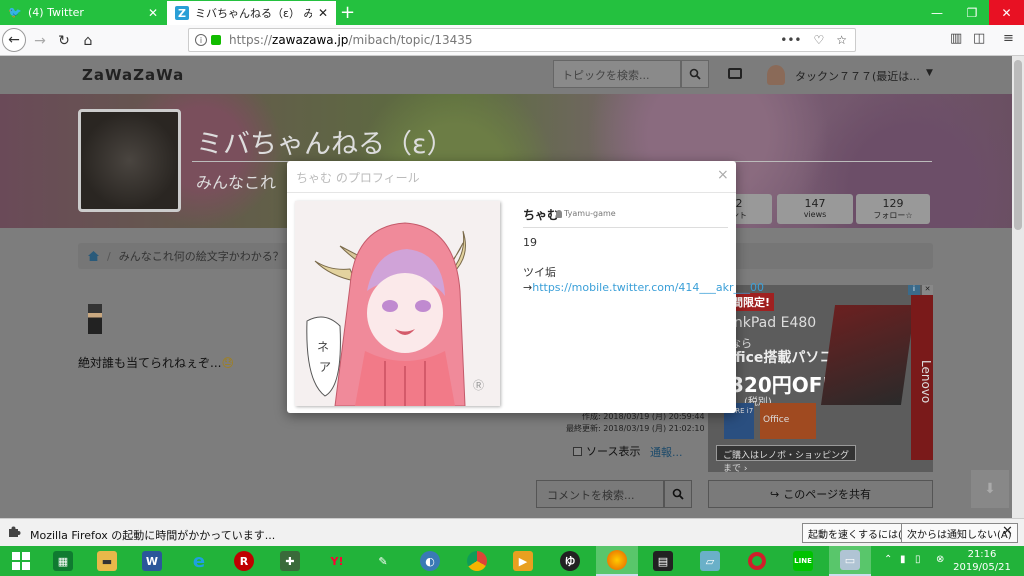 Image resolution: width=1024 pixels, height=576 pixels. Describe the element at coordinates (914, 290) in the screenshot. I see `adchoices-icon: i` at that location.